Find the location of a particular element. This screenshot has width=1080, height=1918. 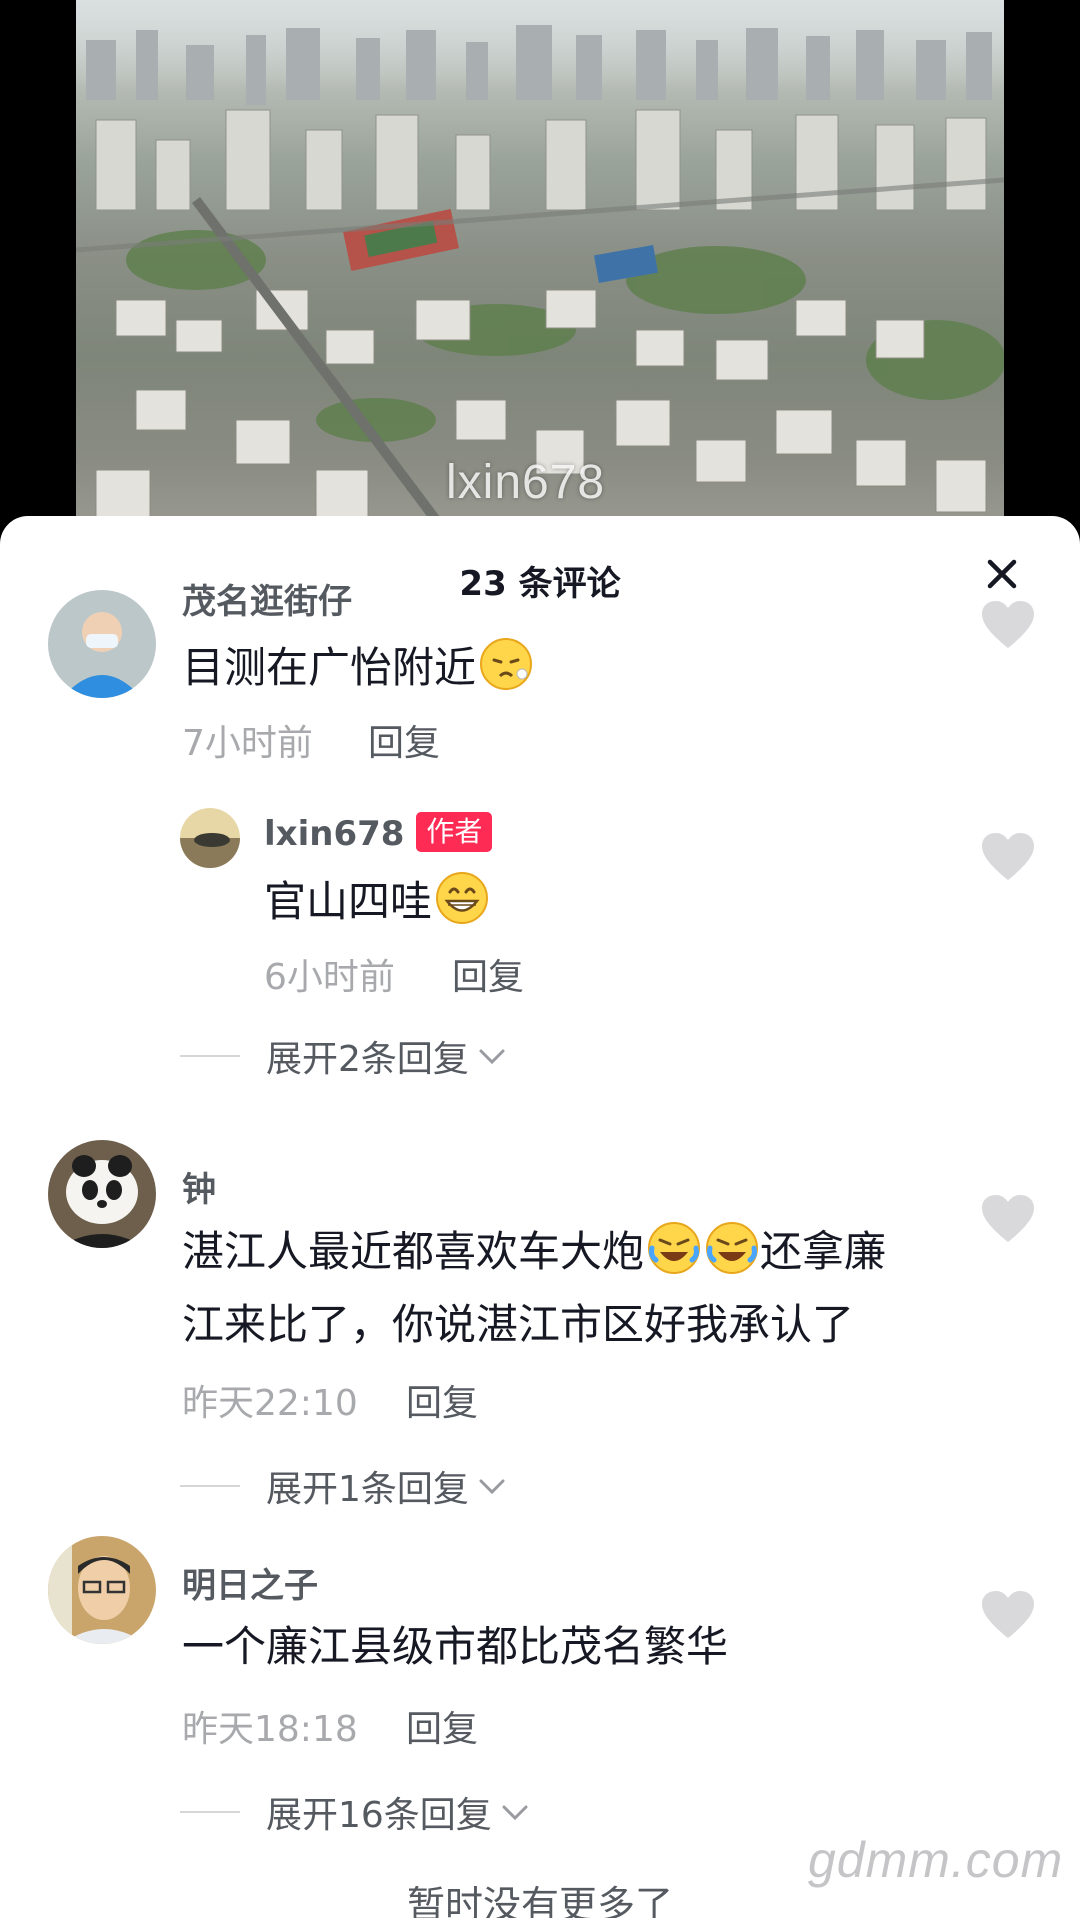

comment-text: 一个廉江县级市都比茂名繁华 is located at coordinates (455, 1646).